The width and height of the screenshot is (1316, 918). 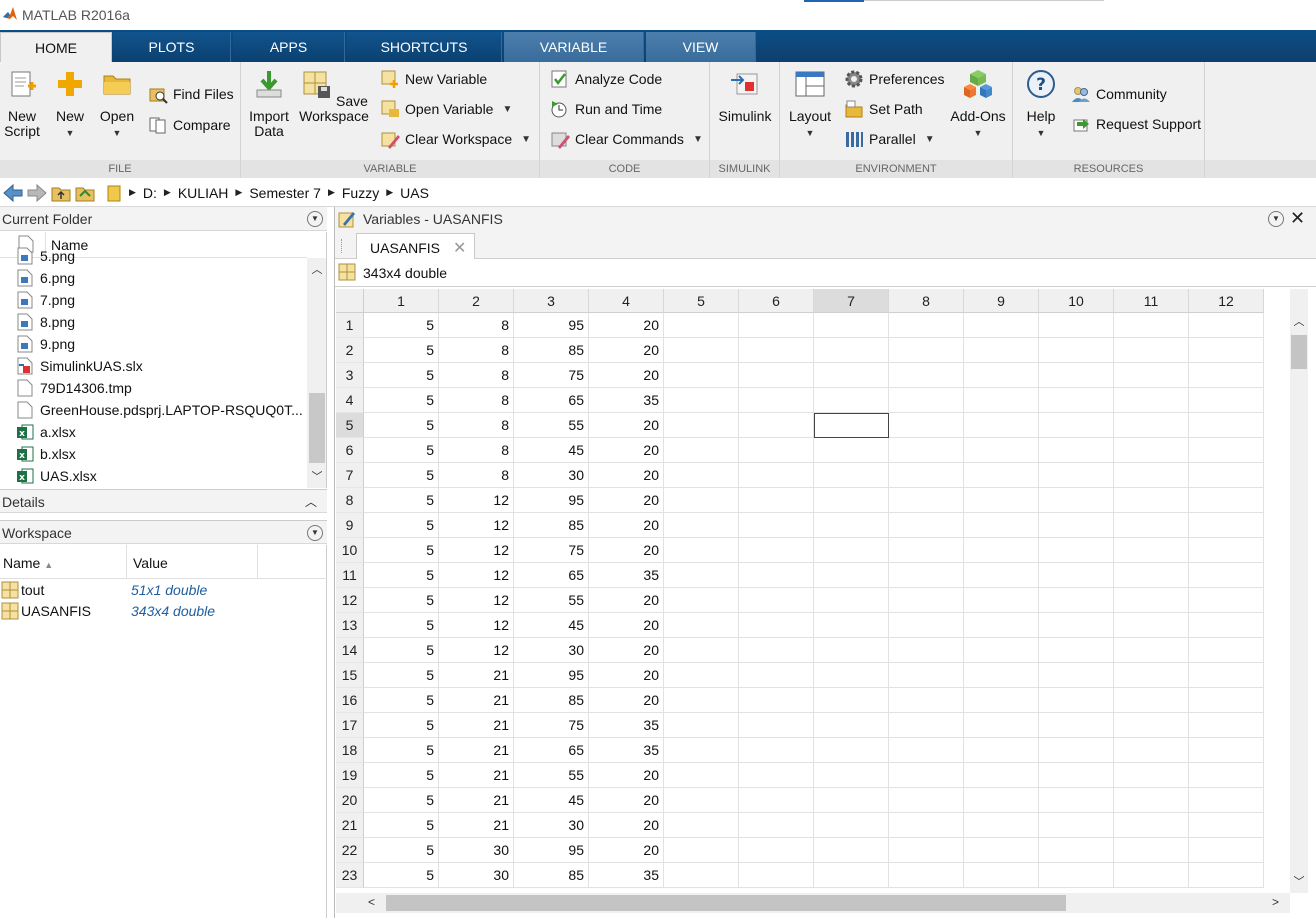 I want to click on row-header: 9, so click(x=350, y=525).